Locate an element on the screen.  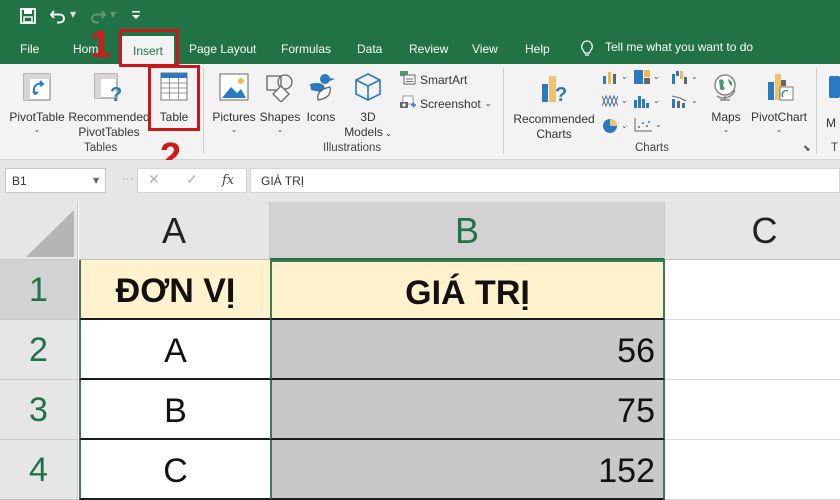
column-header-a: A is located at coordinates (174, 231).